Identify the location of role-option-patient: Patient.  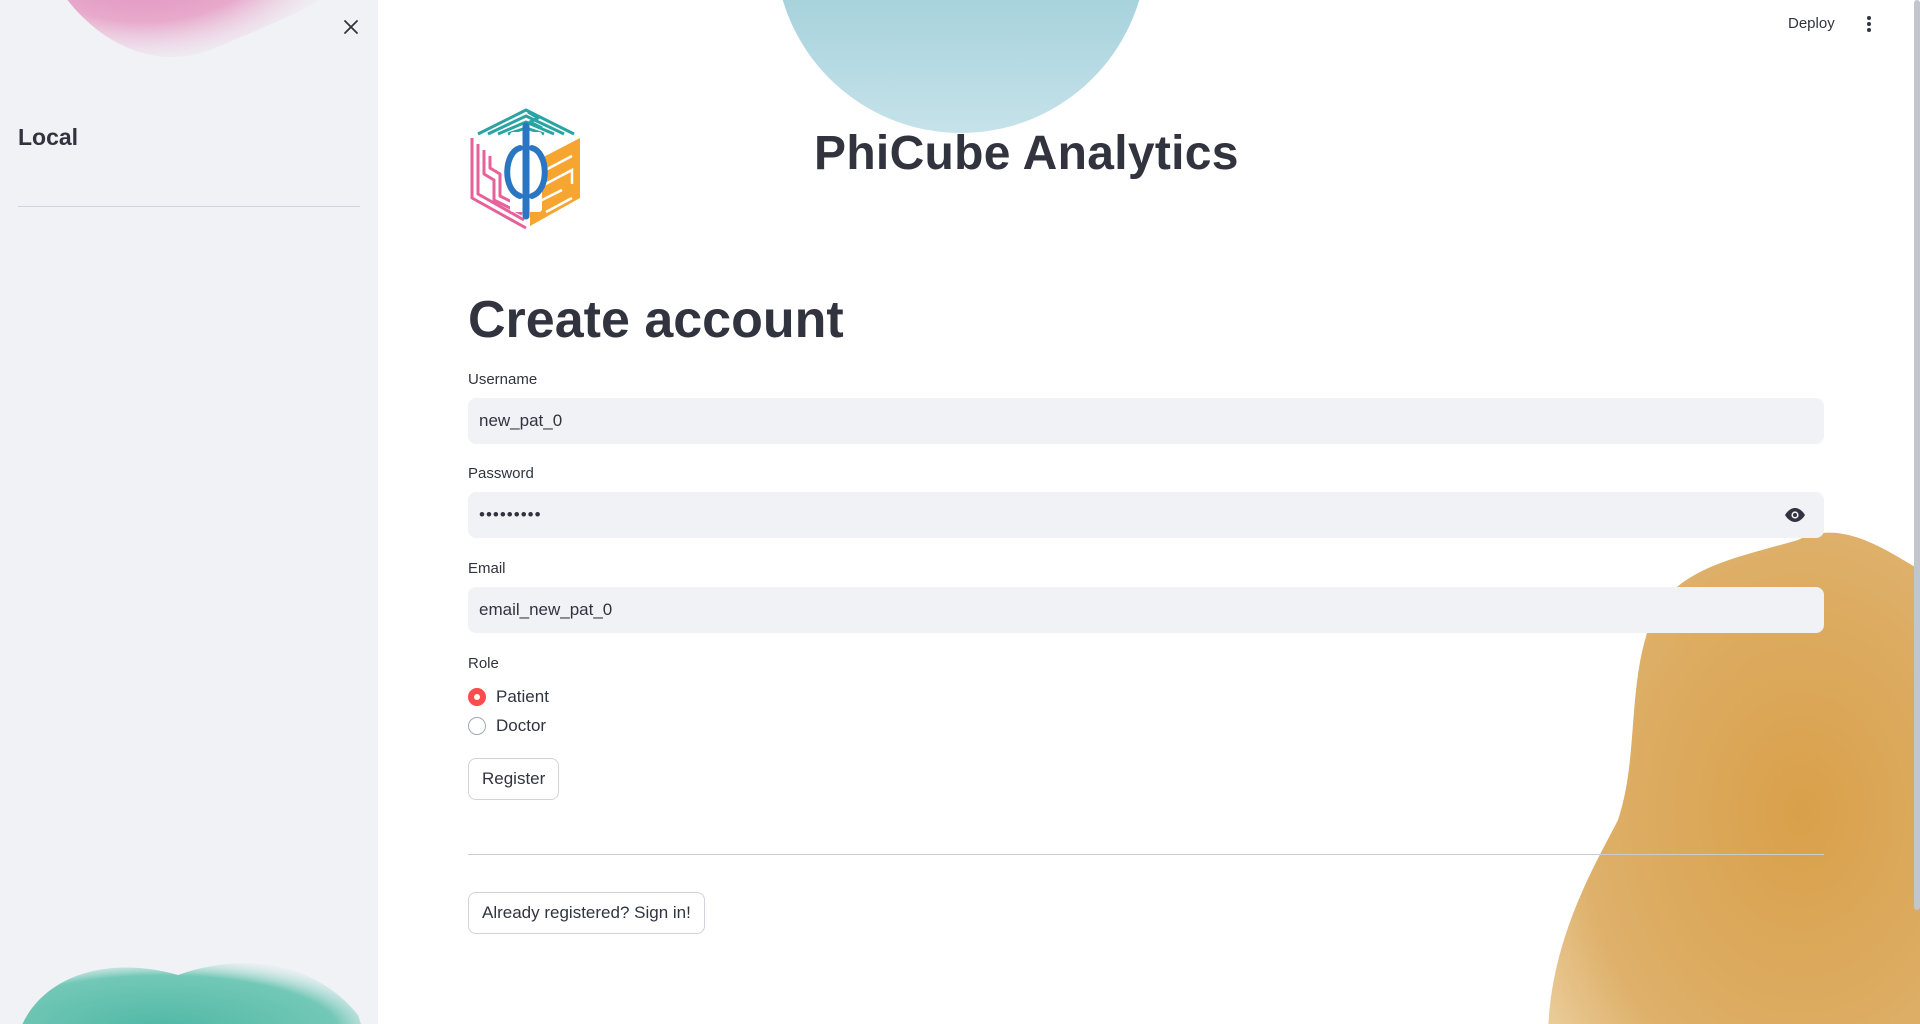
(508, 697).